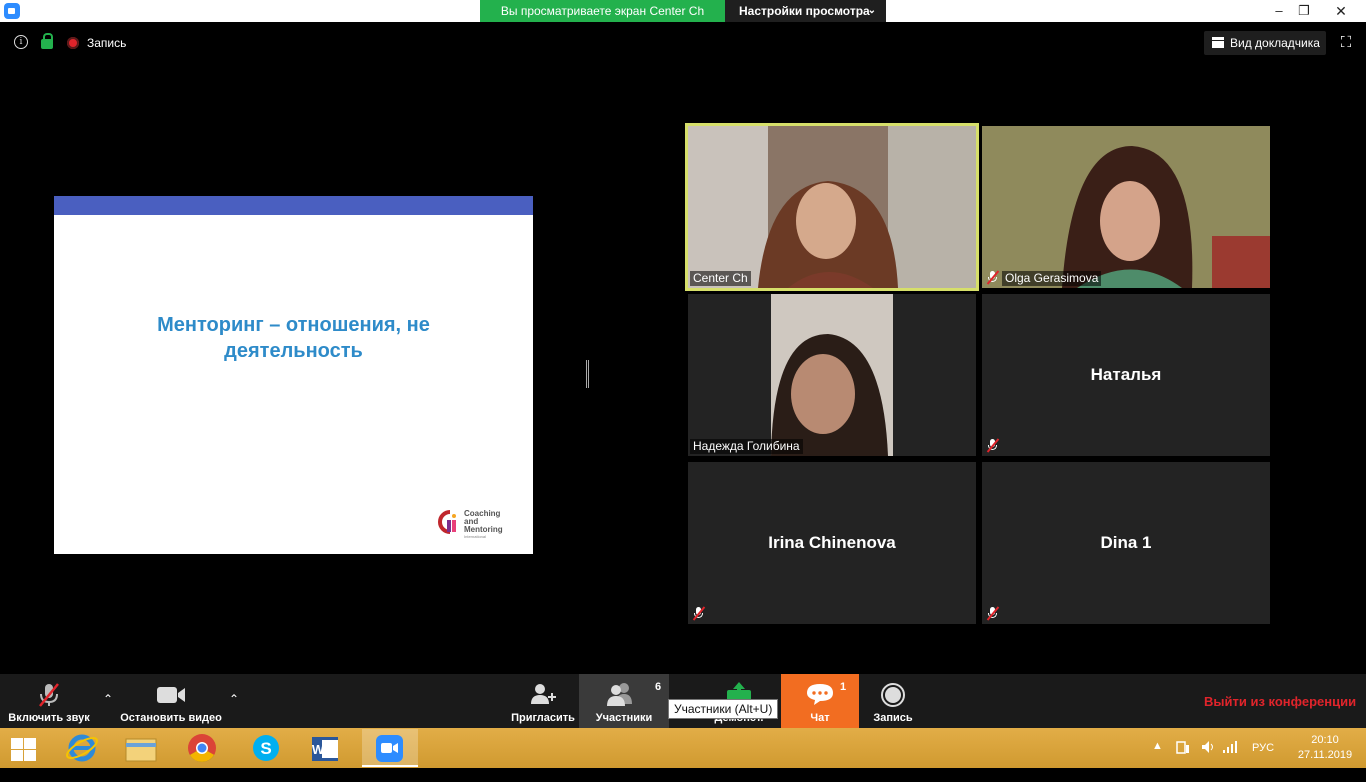 The height and width of the screenshot is (782, 1366). Describe the element at coordinates (658, 687) in the screenshot. I see `participants-count-badge: 6` at that location.